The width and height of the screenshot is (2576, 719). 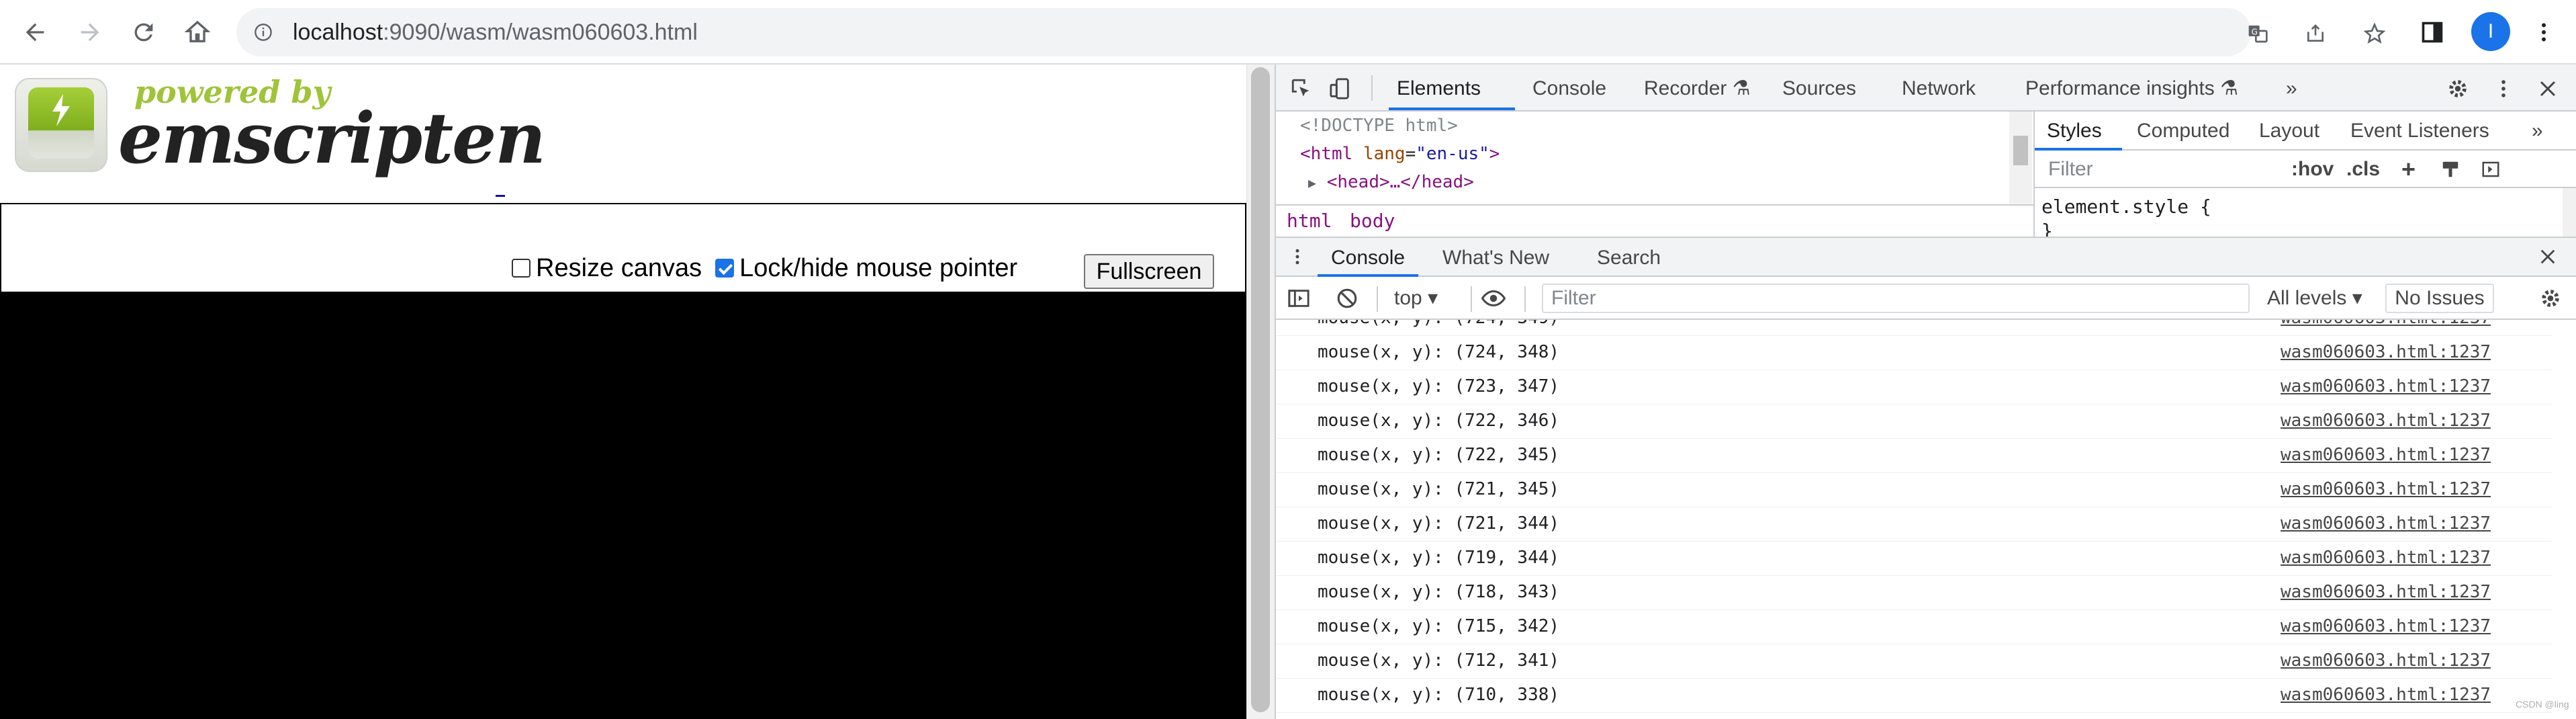 I want to click on page-scrollbar-thumb, so click(x=1260, y=389).